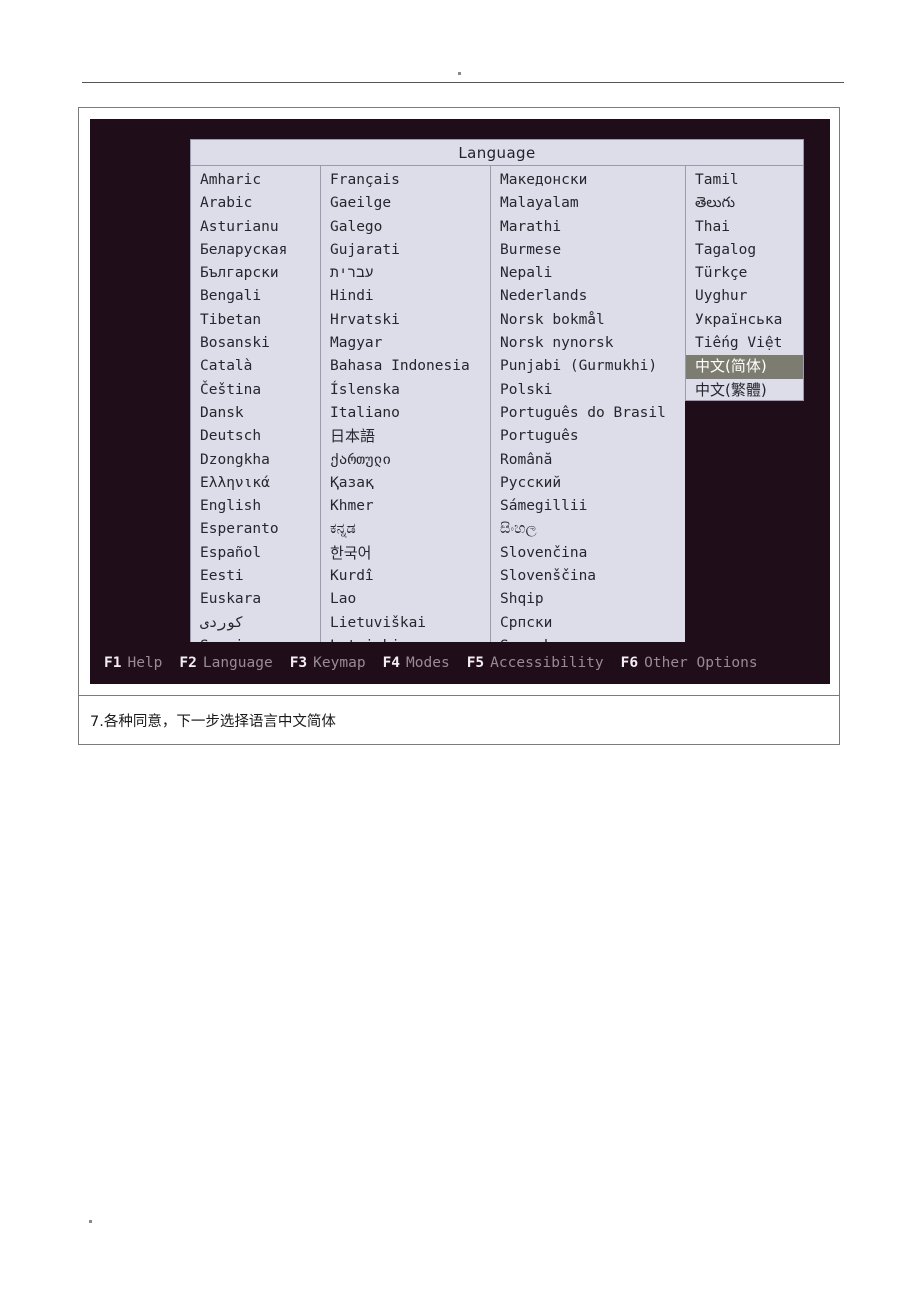 The image size is (920, 1302). Describe the element at coordinates (255, 506) in the screenshot. I see `language-item: English` at that location.